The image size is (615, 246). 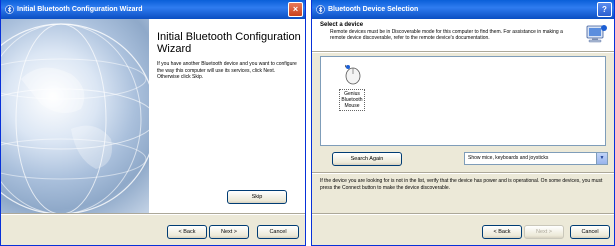 I want to click on search-again-label: Search Again, so click(x=367, y=159).